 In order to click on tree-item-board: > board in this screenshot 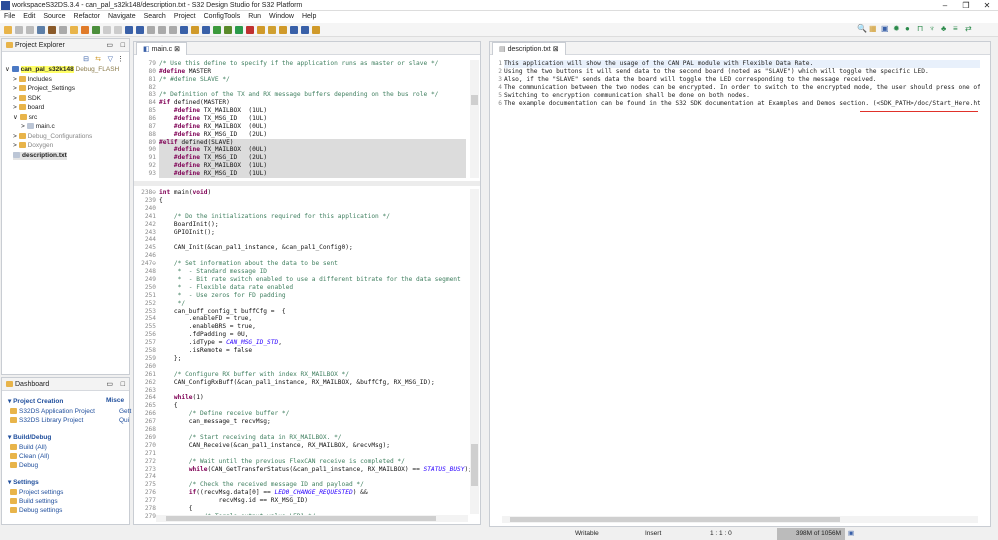, I will do `click(28, 108)`.